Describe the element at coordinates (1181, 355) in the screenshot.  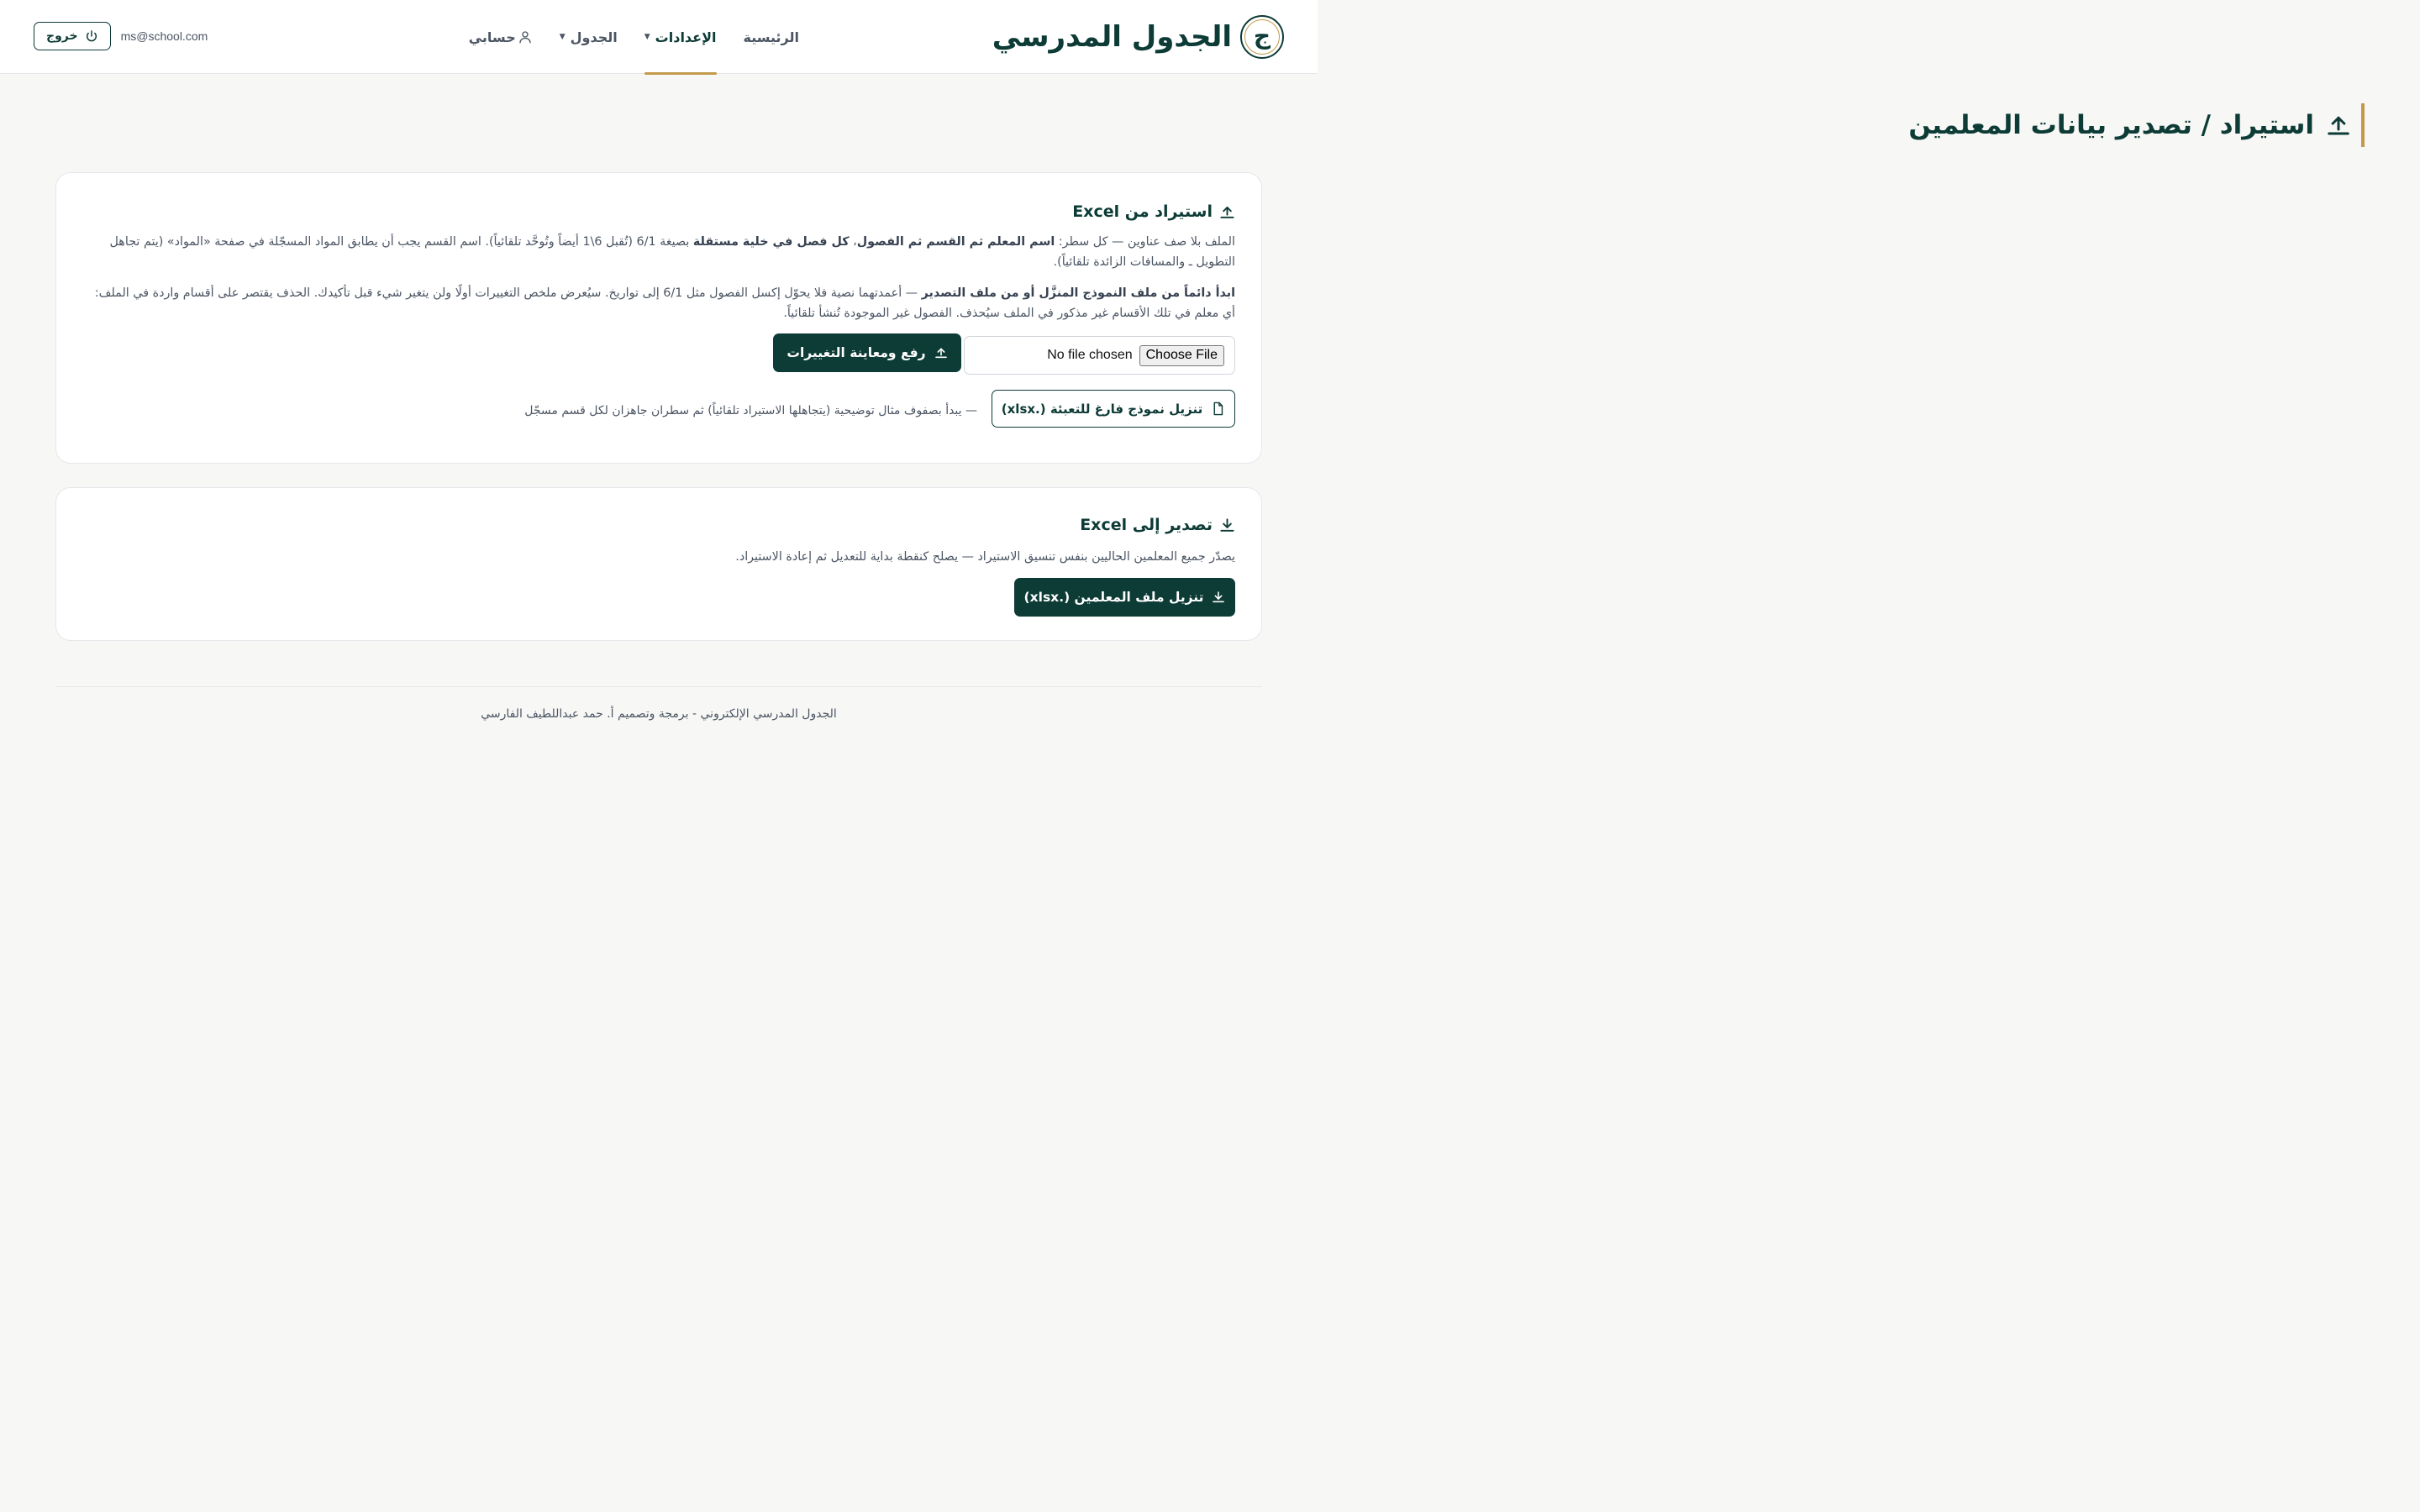
I see `choose-file-button: Choose File` at that location.